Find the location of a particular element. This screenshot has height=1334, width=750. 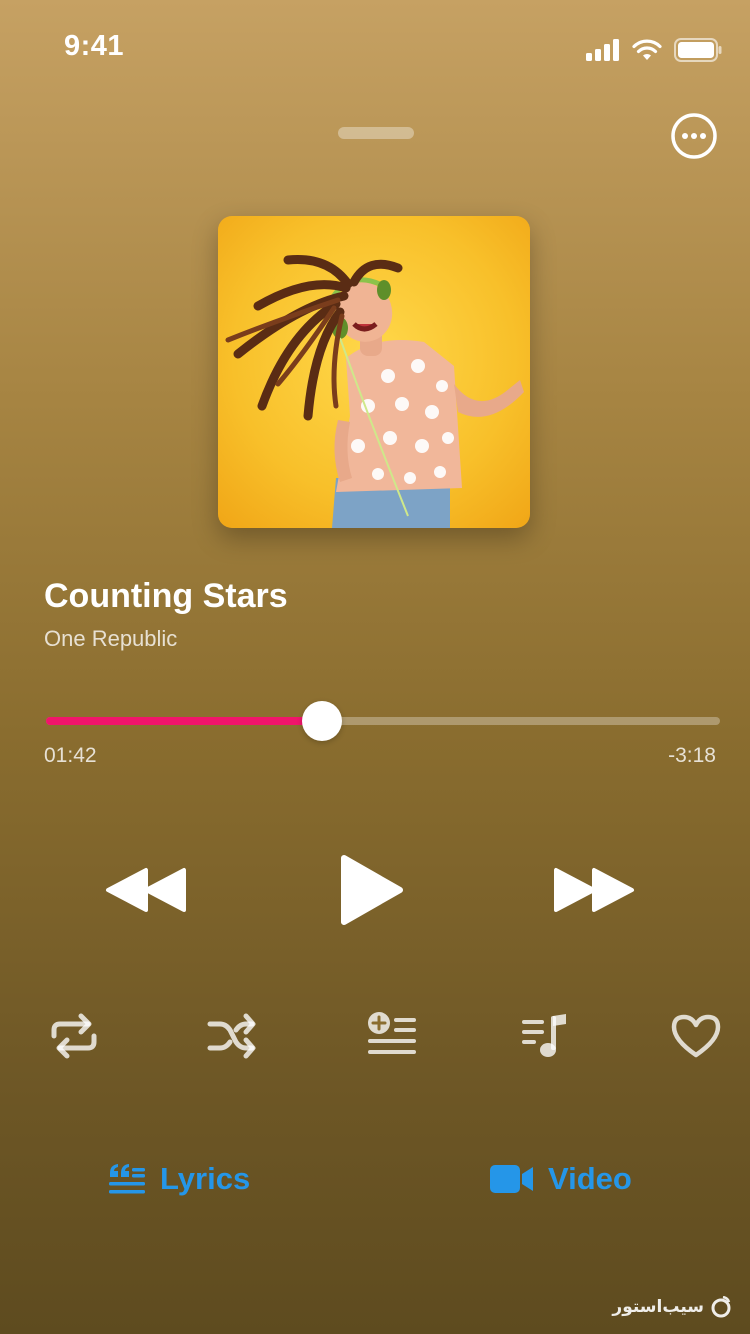

progress-thumb is located at coordinates (321, 721).